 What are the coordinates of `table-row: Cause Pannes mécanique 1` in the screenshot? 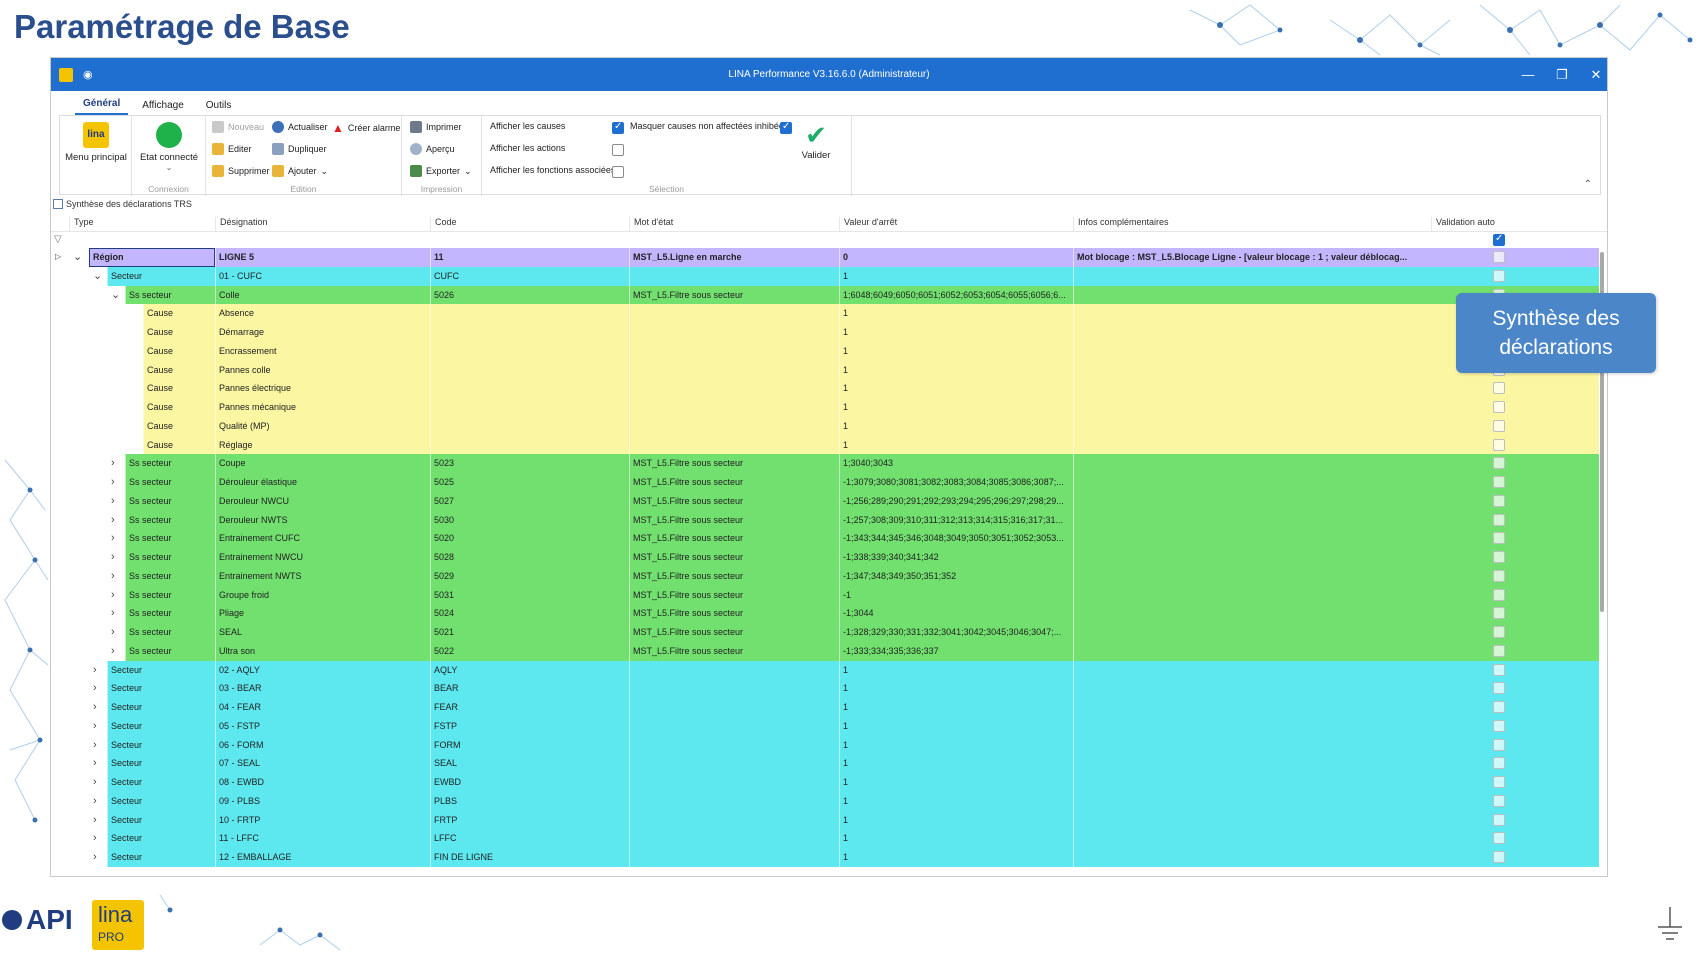 It's located at (829, 407).